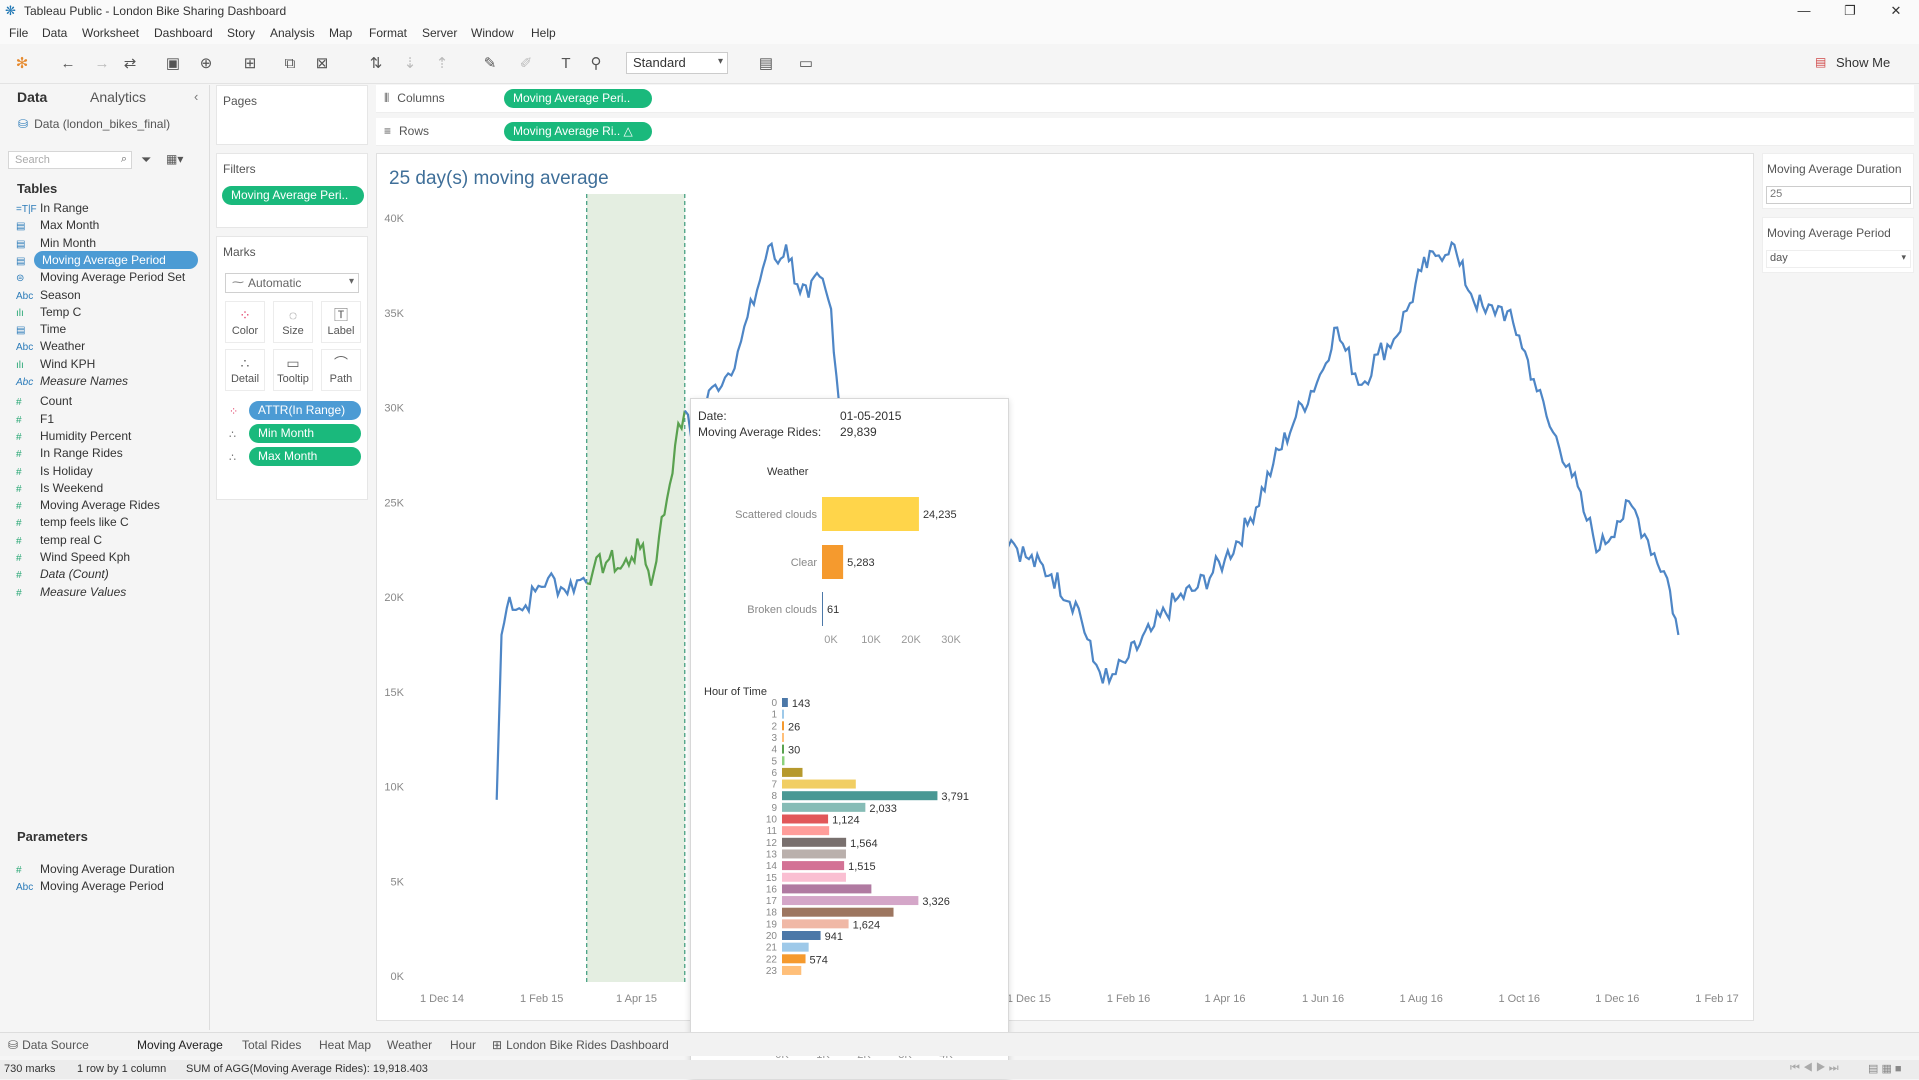  I want to click on show-cards-icon: ▤, so click(766, 64).